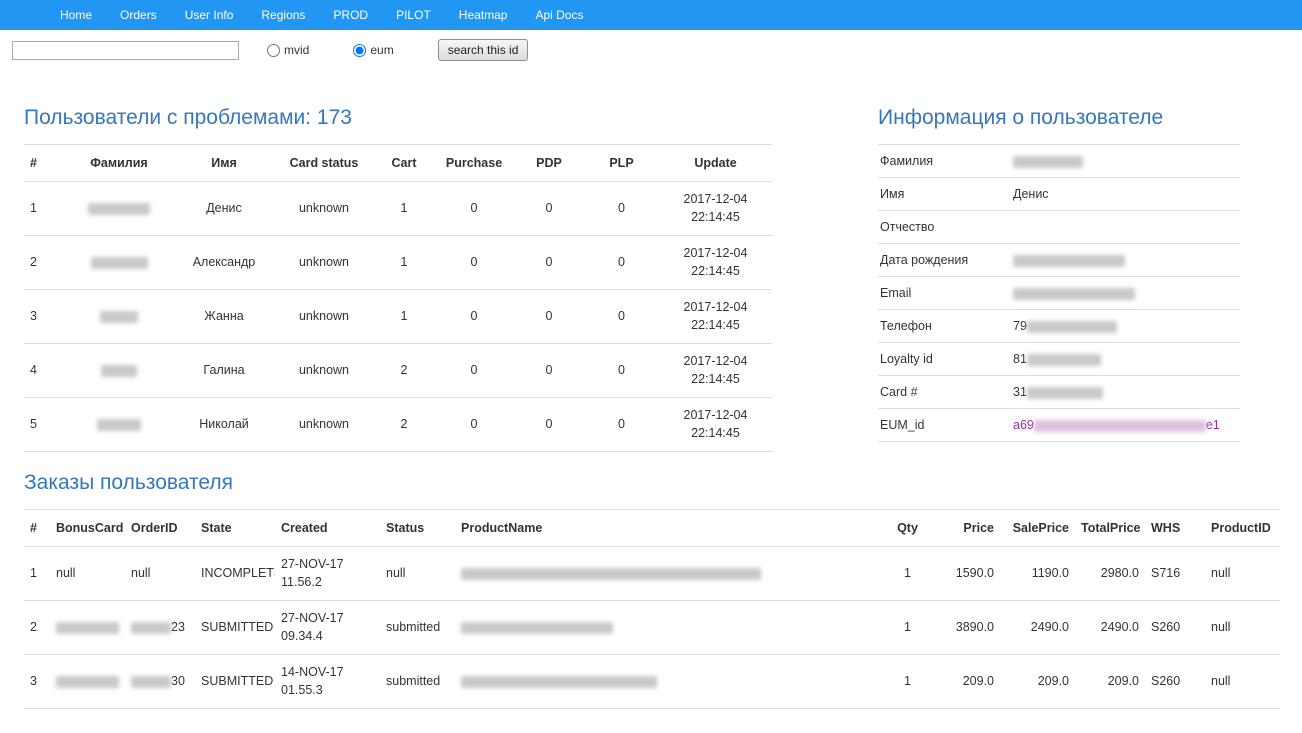 The width and height of the screenshot is (1302, 733). I want to click on info-row-surname: Фамилия, so click(1059, 162).